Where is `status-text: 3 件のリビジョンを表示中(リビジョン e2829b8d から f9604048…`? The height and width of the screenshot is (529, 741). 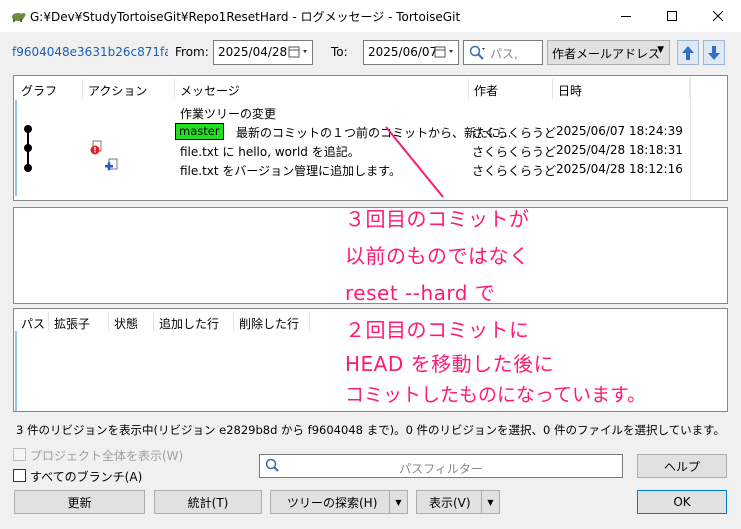
status-text: 3 件のリビジョンを表示中(リビジョン e2829b8d から f9604048… is located at coordinates (371, 430).